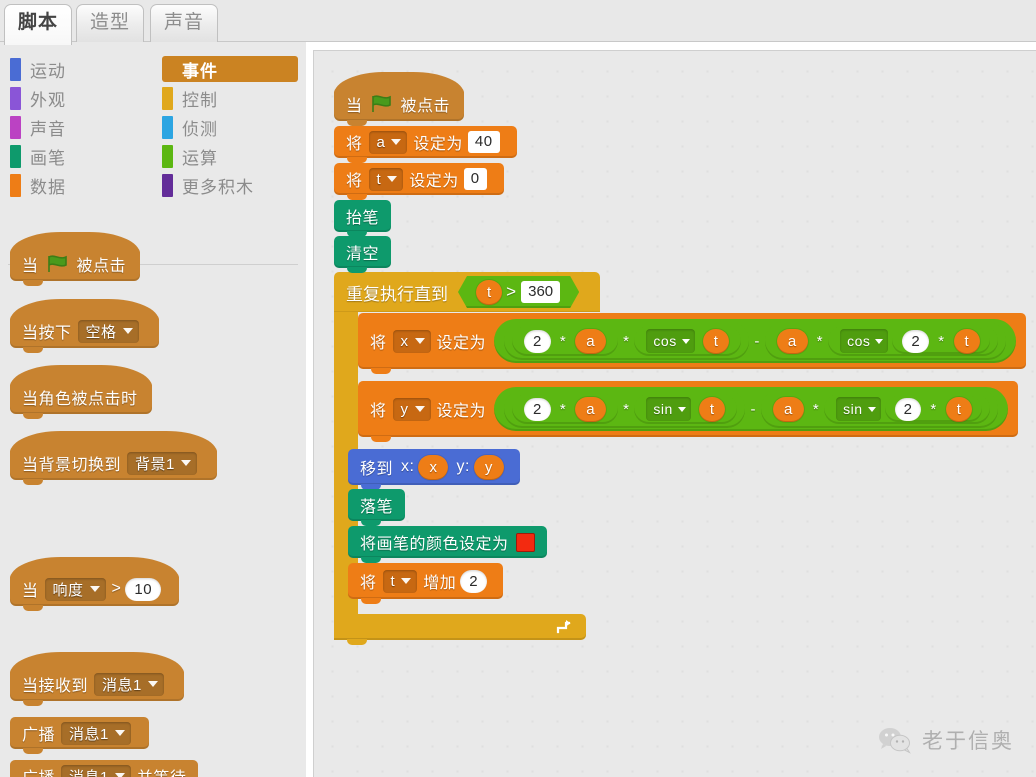  I want to click on script-block-set-a: 将 a 设定为 40, so click(425, 144).